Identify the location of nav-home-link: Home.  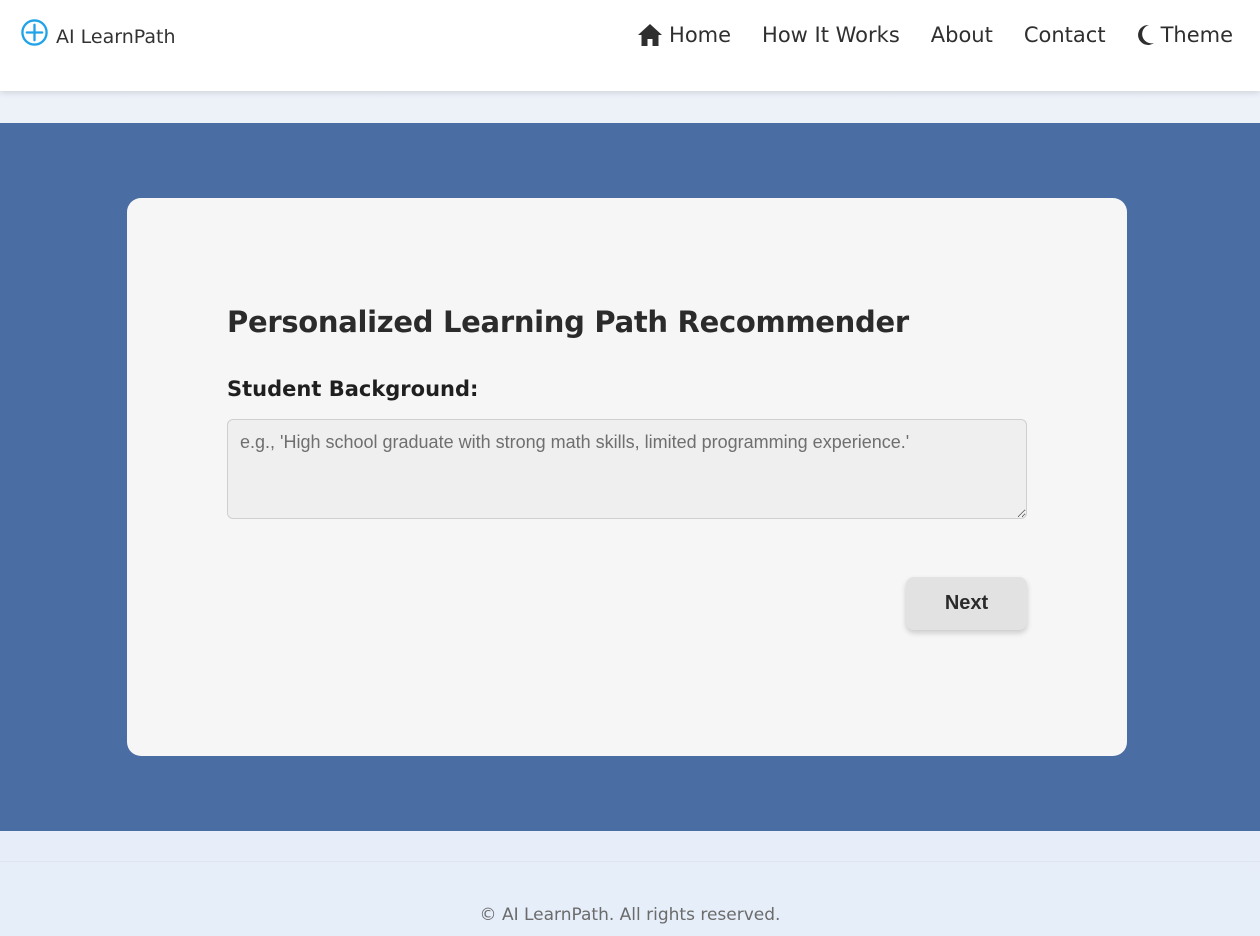
(684, 35).